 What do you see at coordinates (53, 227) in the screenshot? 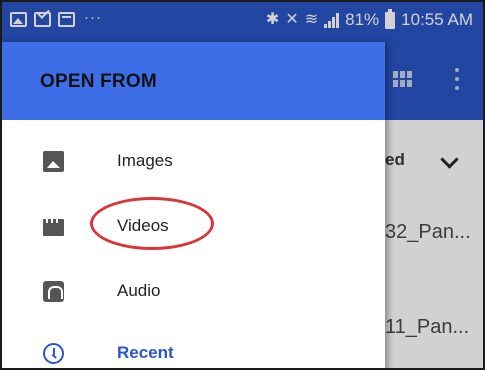
I see `video-icon` at bounding box center [53, 227].